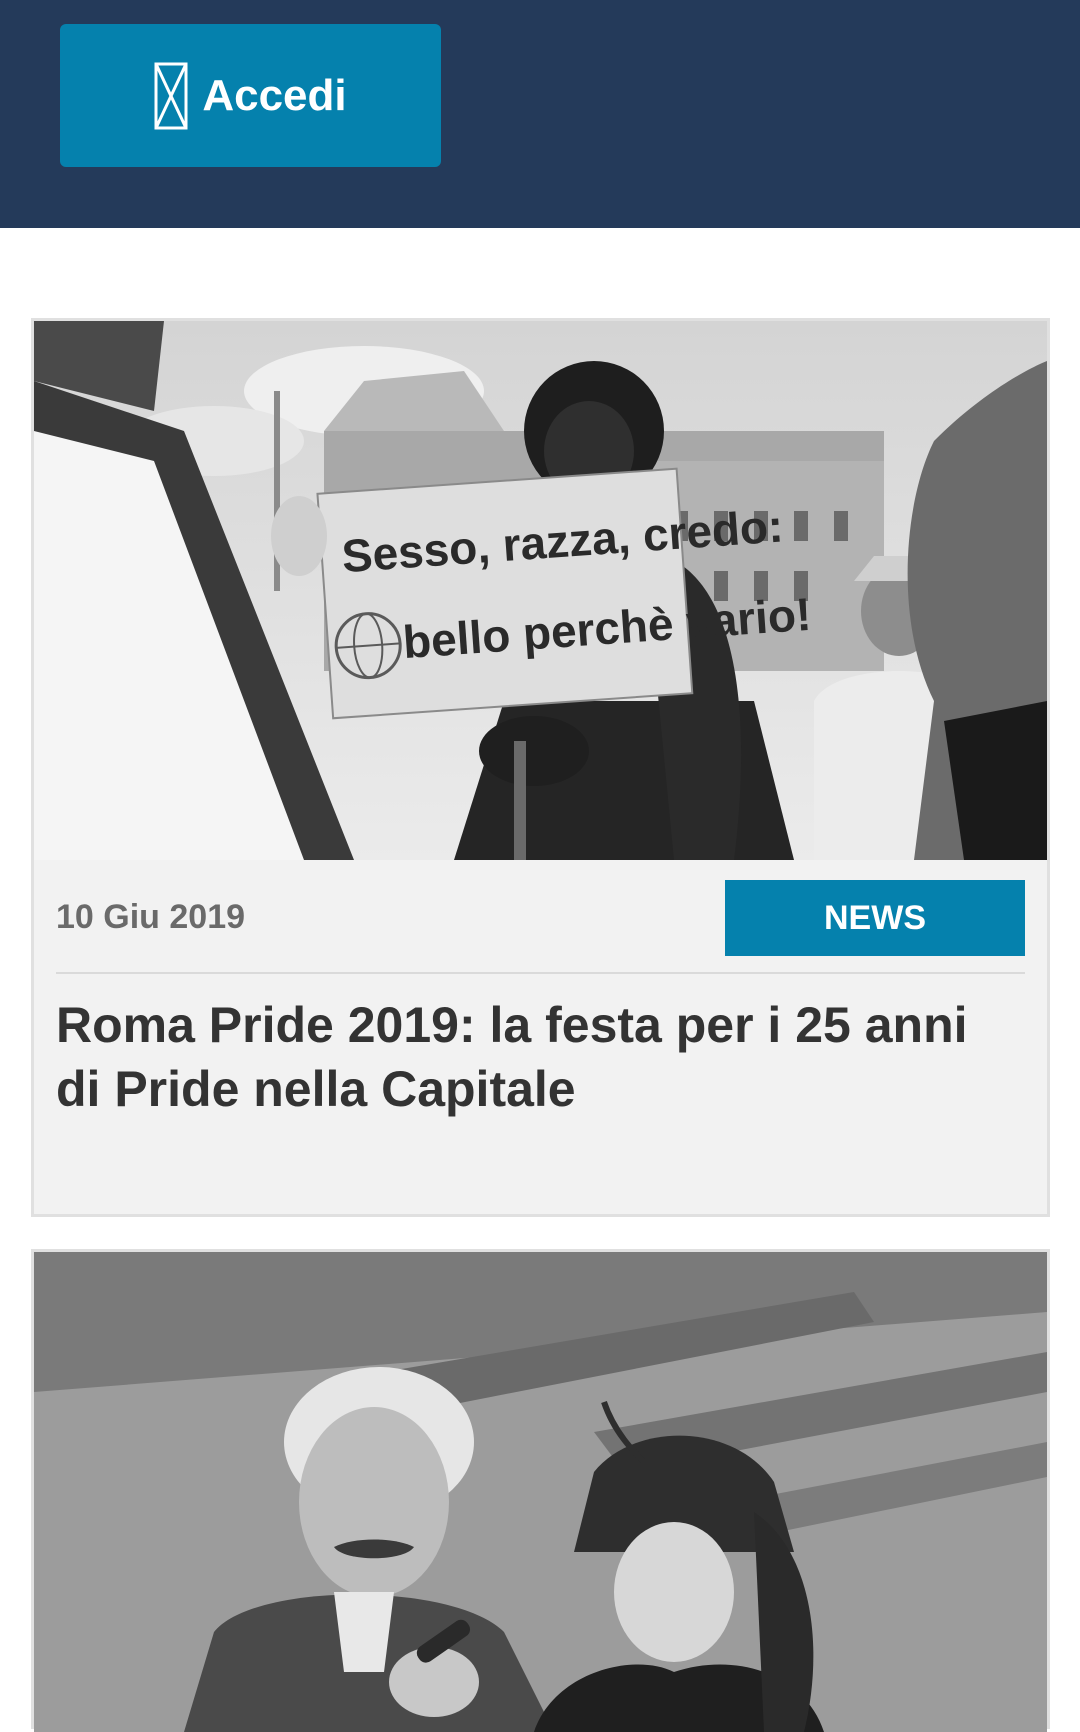 The width and height of the screenshot is (1080, 1732). What do you see at coordinates (540, 918) in the screenshot?
I see `article-meta: 10 Giu 2019 NEWS` at bounding box center [540, 918].